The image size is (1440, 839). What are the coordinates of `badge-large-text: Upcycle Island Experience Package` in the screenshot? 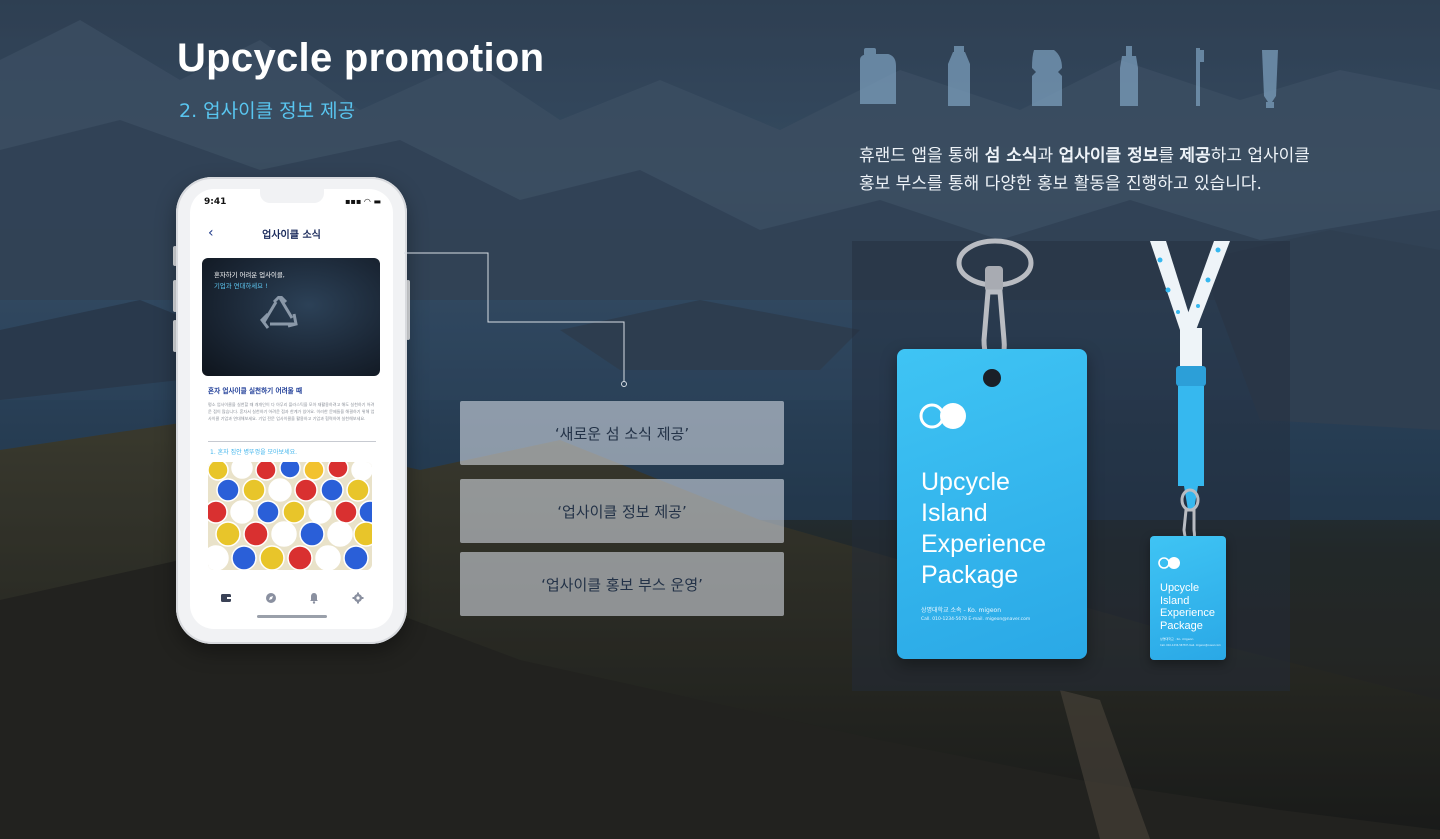 It's located at (983, 529).